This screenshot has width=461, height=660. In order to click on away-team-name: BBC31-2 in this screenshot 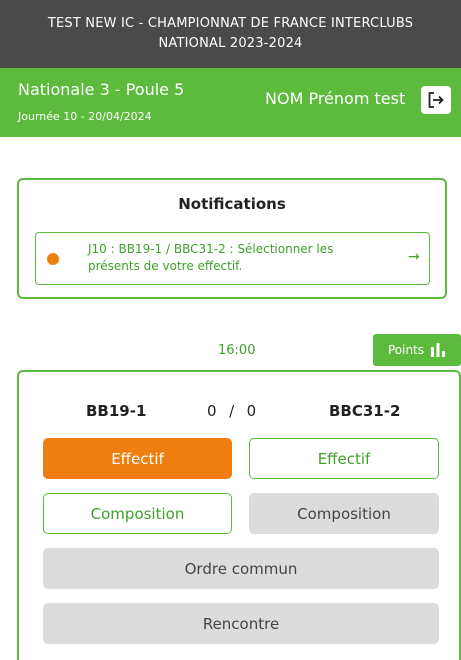, I will do `click(365, 411)`.